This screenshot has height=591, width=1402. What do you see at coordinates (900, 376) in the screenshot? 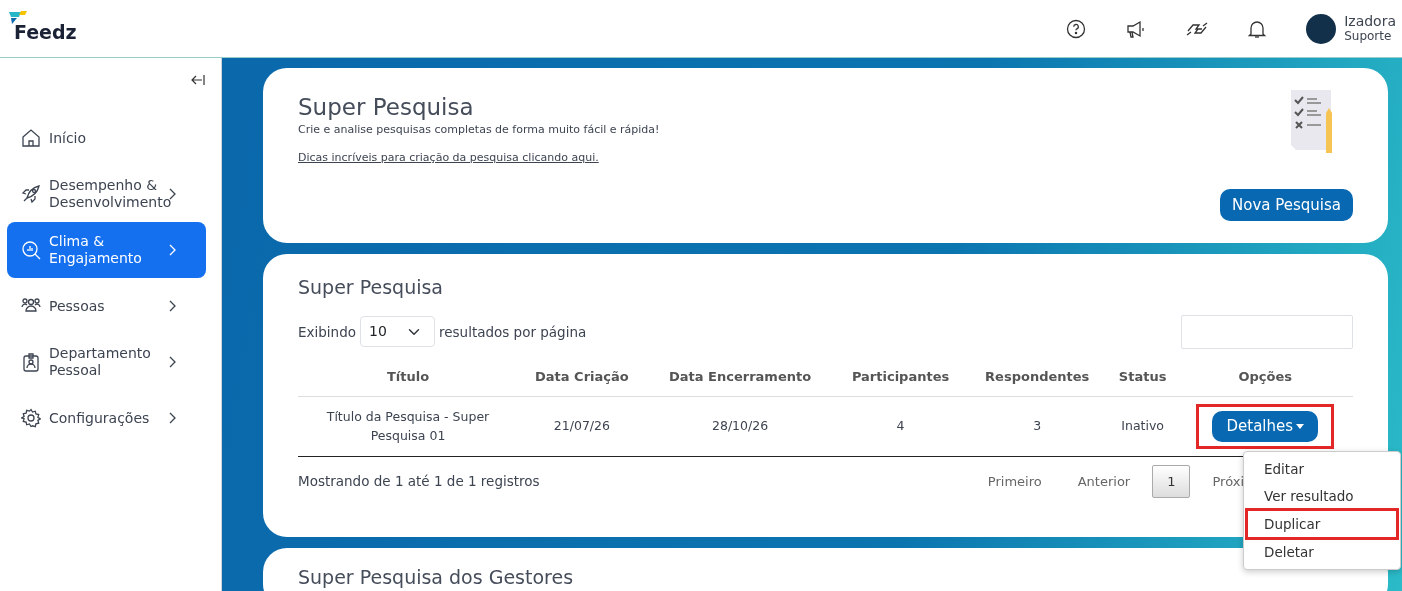
I see `column-header: Participantes` at bounding box center [900, 376].